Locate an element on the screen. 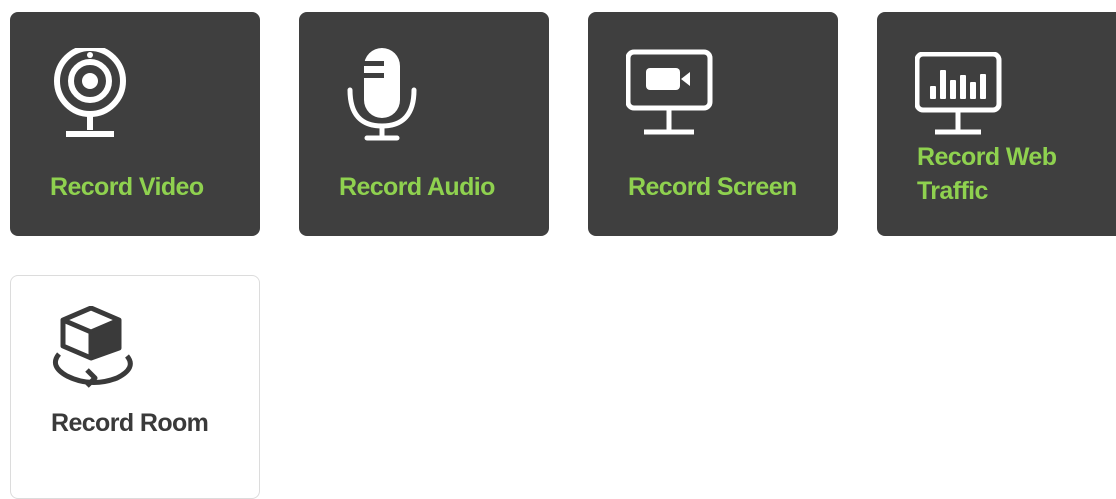 The height and width of the screenshot is (499, 1116). record-audio-tile: Record Audio is located at coordinates (424, 124).